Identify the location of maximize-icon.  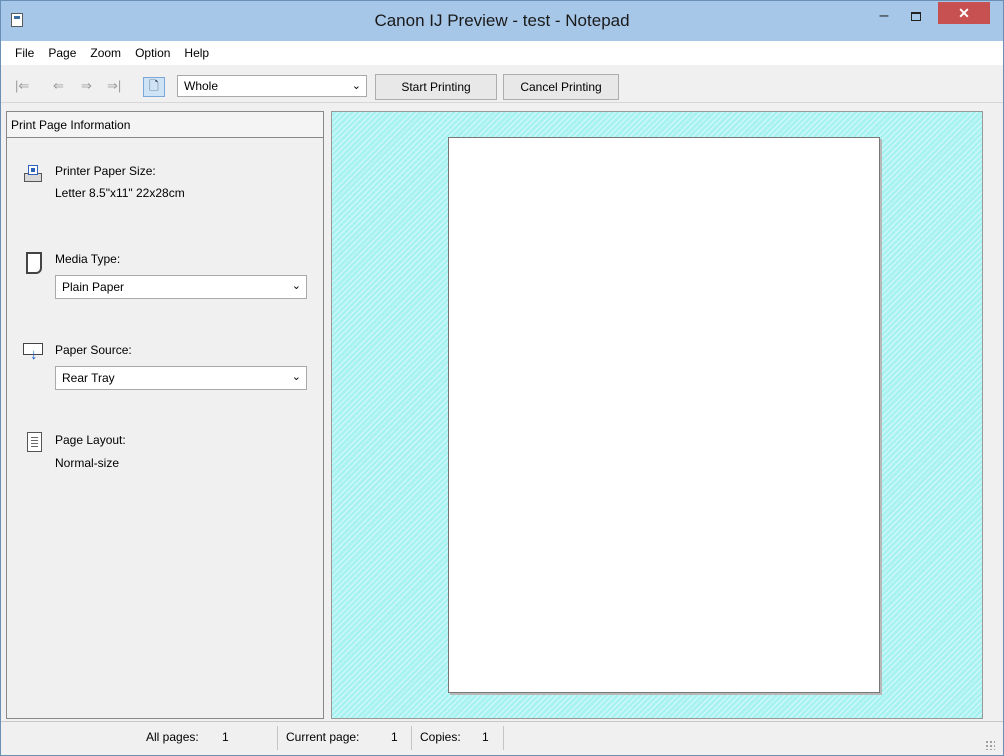
(916, 16).